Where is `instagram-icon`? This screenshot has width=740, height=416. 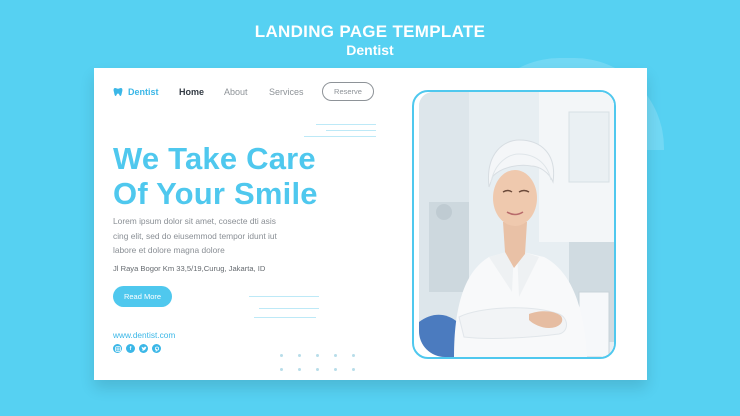
instagram-icon is located at coordinates (117, 348).